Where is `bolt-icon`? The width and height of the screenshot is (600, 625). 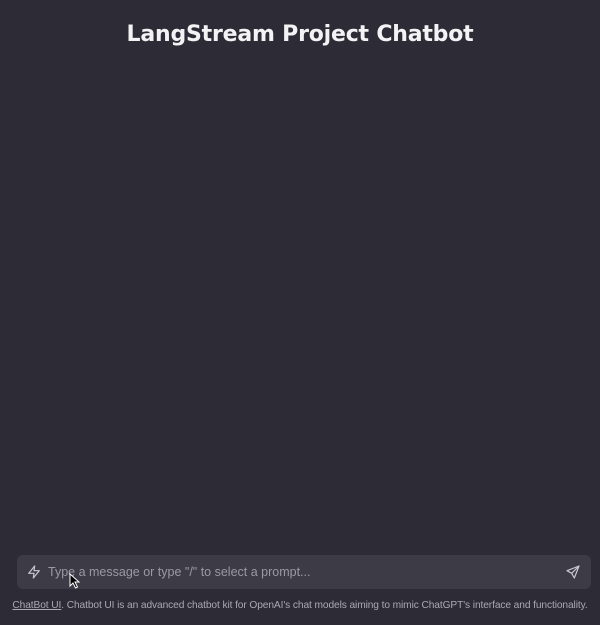
bolt-icon is located at coordinates (34, 572).